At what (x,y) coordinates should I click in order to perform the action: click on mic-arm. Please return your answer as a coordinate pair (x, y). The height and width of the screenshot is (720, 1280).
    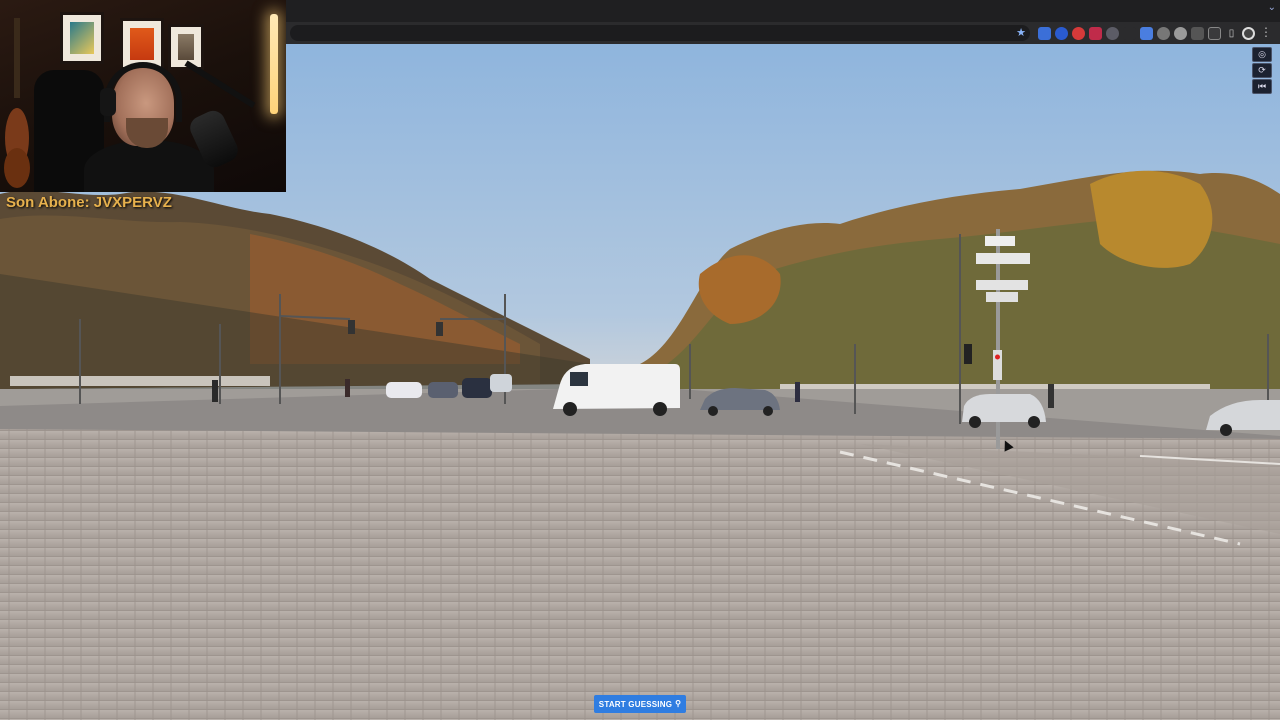
    Looking at the image, I should click on (220, 84).